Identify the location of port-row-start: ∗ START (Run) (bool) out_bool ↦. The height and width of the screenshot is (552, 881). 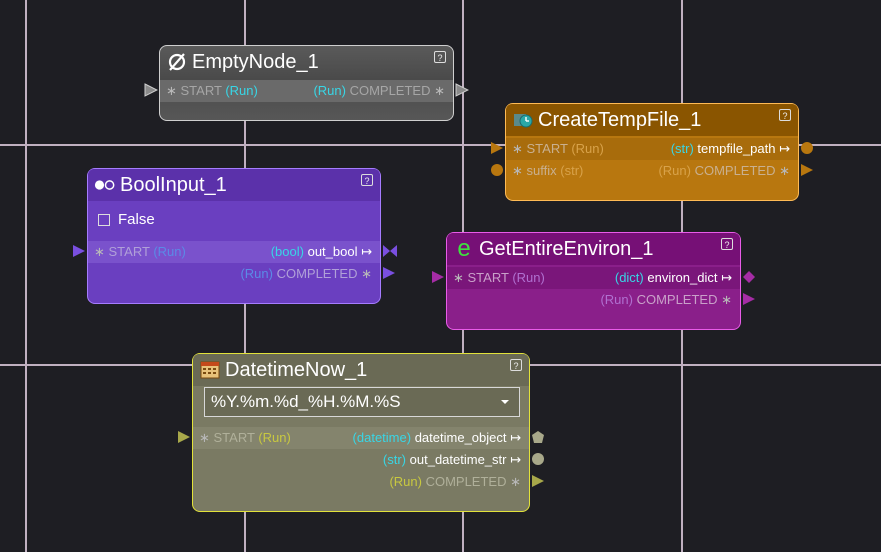
(233, 251).